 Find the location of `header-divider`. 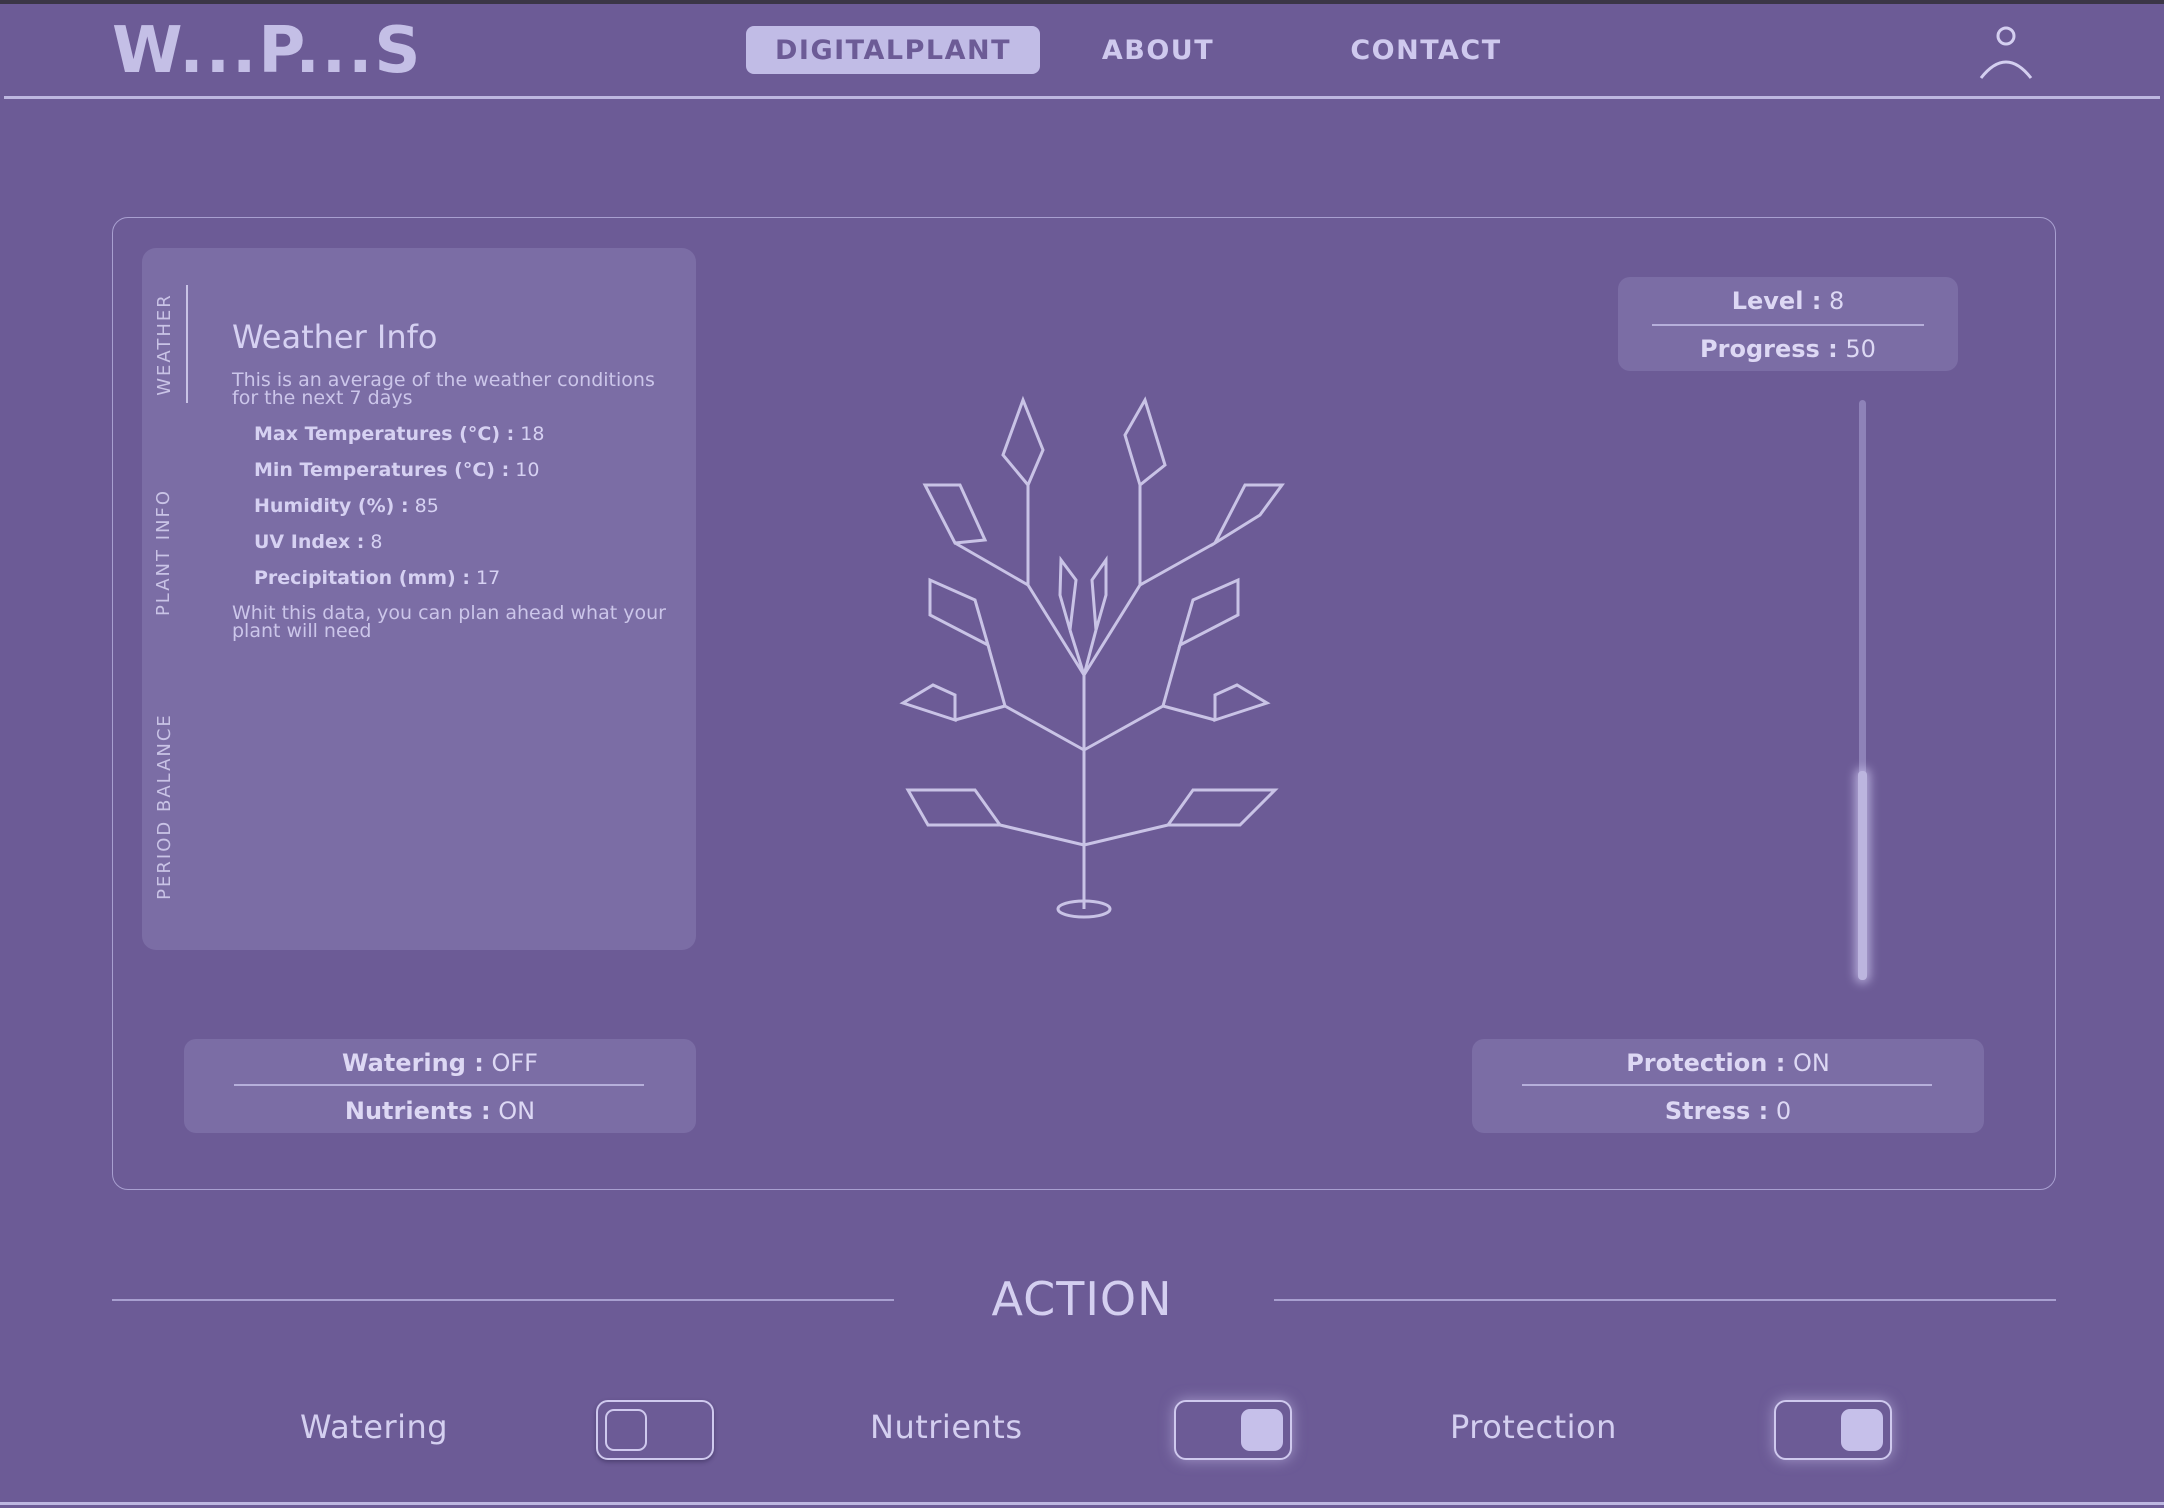

header-divider is located at coordinates (1082, 97).